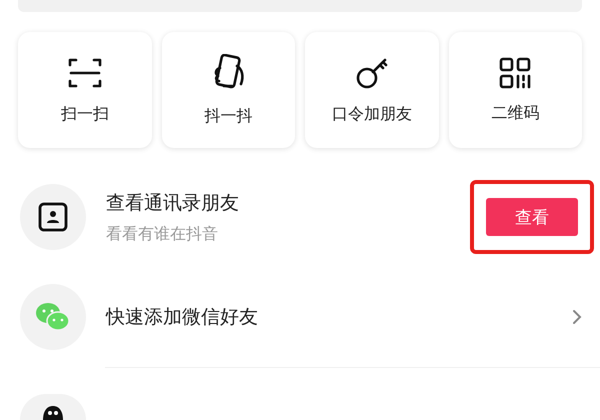 Image resolution: width=600 pixels, height=420 pixels. What do you see at coordinates (515, 90) in the screenshot?
I see `quick-action-button: 二维码` at bounding box center [515, 90].